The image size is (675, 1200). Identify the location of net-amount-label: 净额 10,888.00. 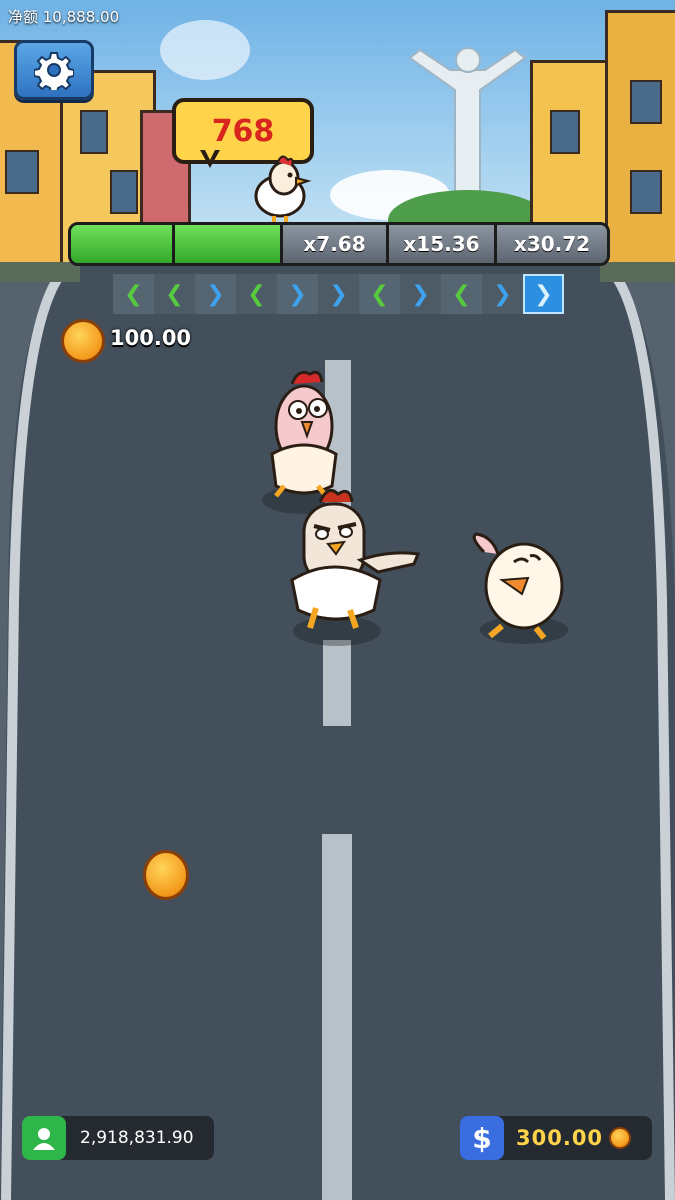
(64, 17).